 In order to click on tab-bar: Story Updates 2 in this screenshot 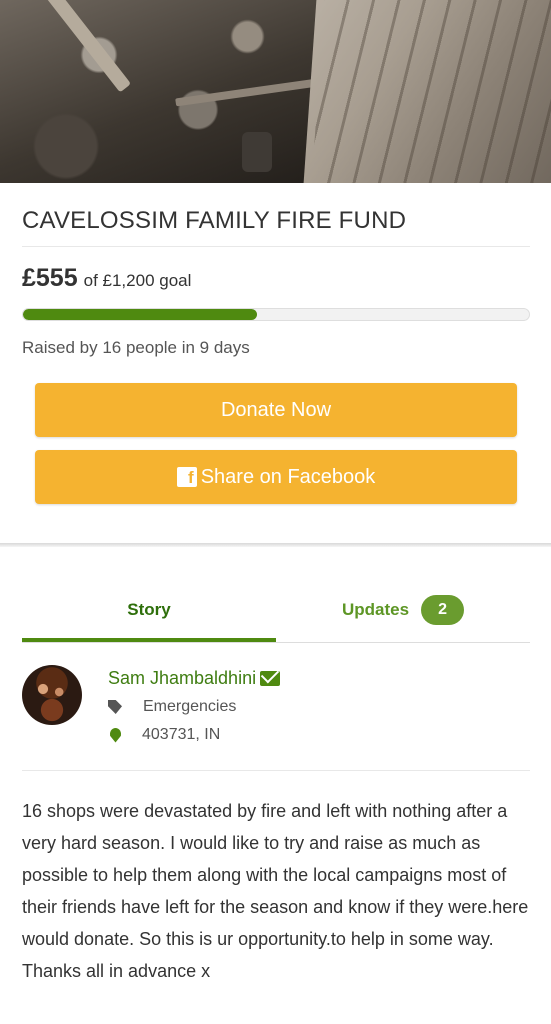, I will do `click(276, 612)`.